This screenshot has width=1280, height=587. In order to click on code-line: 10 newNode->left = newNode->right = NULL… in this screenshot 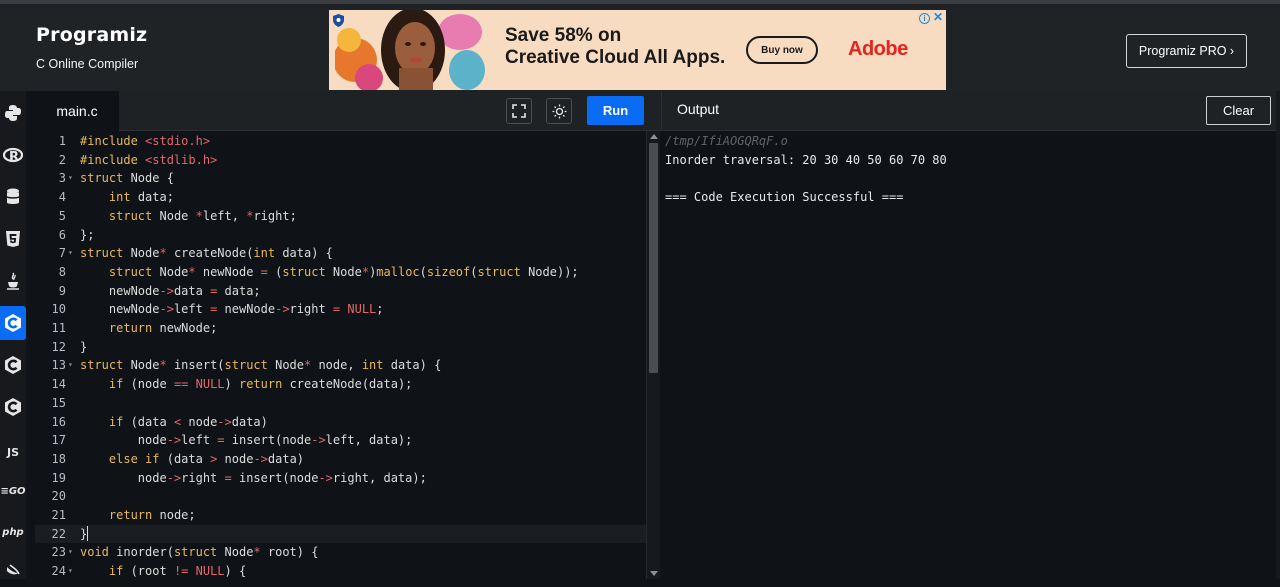, I will do `click(340, 309)`.